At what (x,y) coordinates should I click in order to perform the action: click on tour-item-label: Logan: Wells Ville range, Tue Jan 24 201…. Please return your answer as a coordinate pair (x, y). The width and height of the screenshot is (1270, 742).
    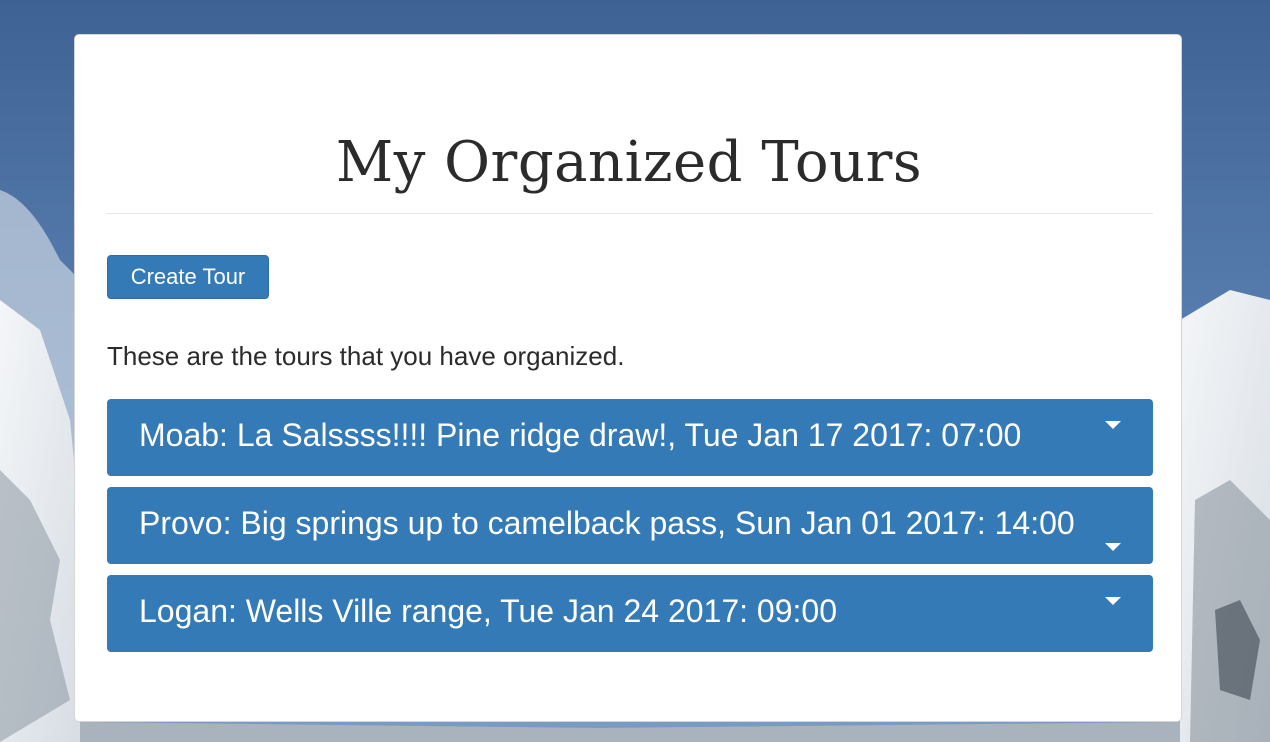
    Looking at the image, I should click on (488, 611).